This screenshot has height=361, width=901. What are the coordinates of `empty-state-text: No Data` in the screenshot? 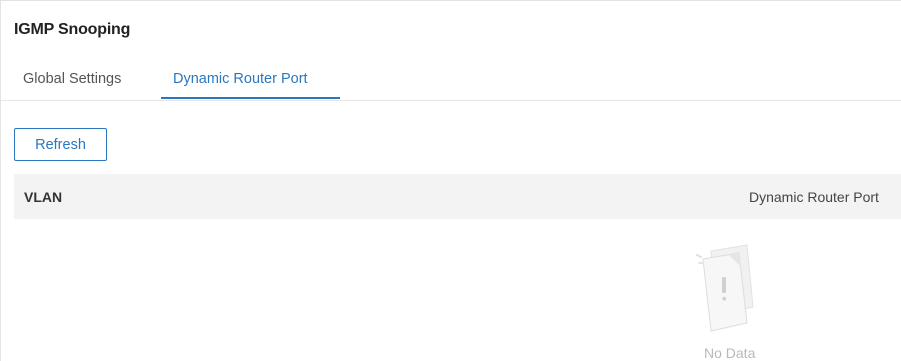 It's located at (730, 353).